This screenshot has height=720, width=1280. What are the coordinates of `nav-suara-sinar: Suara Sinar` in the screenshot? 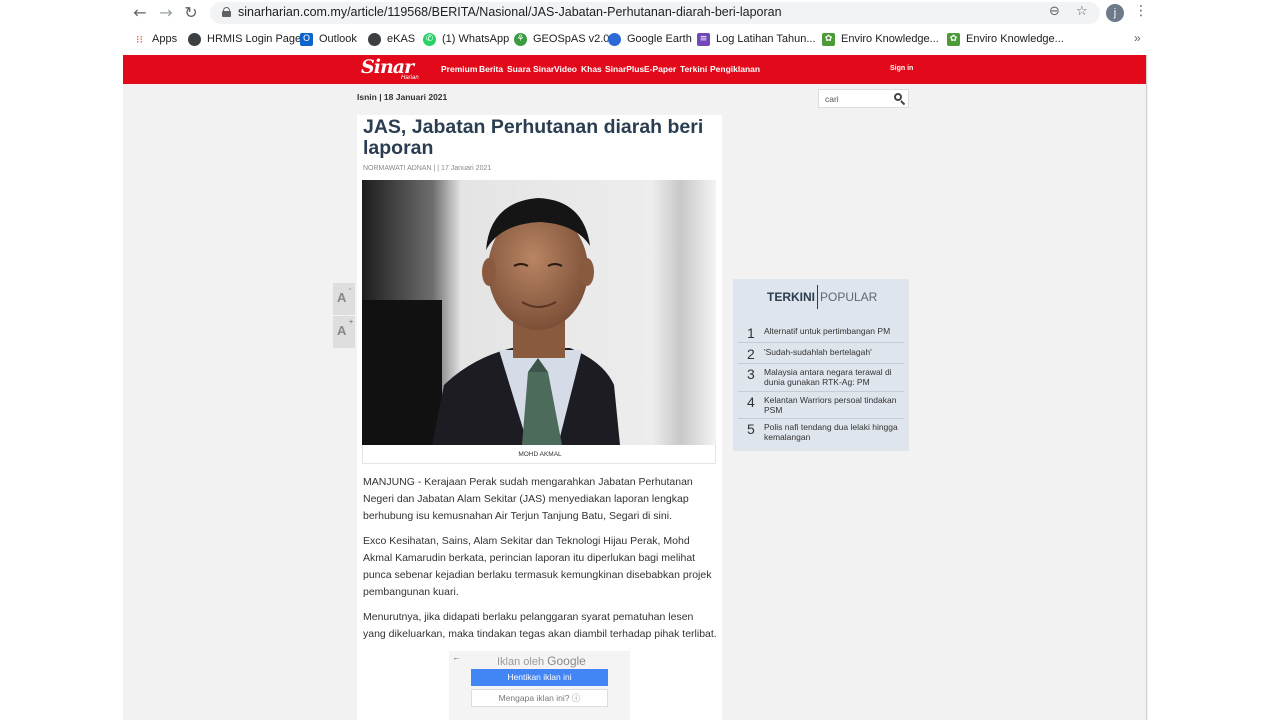 It's located at (530, 69).